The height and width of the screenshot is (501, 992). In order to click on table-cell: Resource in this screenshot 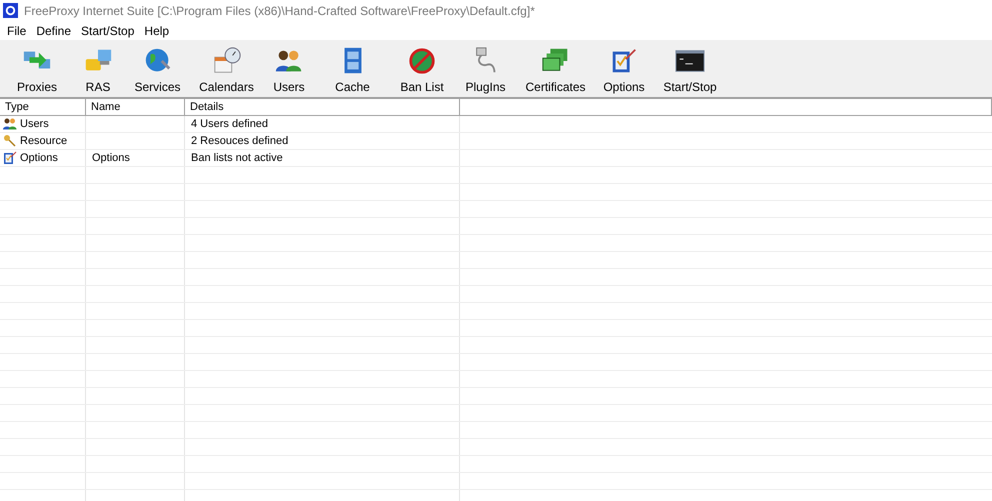, I will do `click(44, 141)`.